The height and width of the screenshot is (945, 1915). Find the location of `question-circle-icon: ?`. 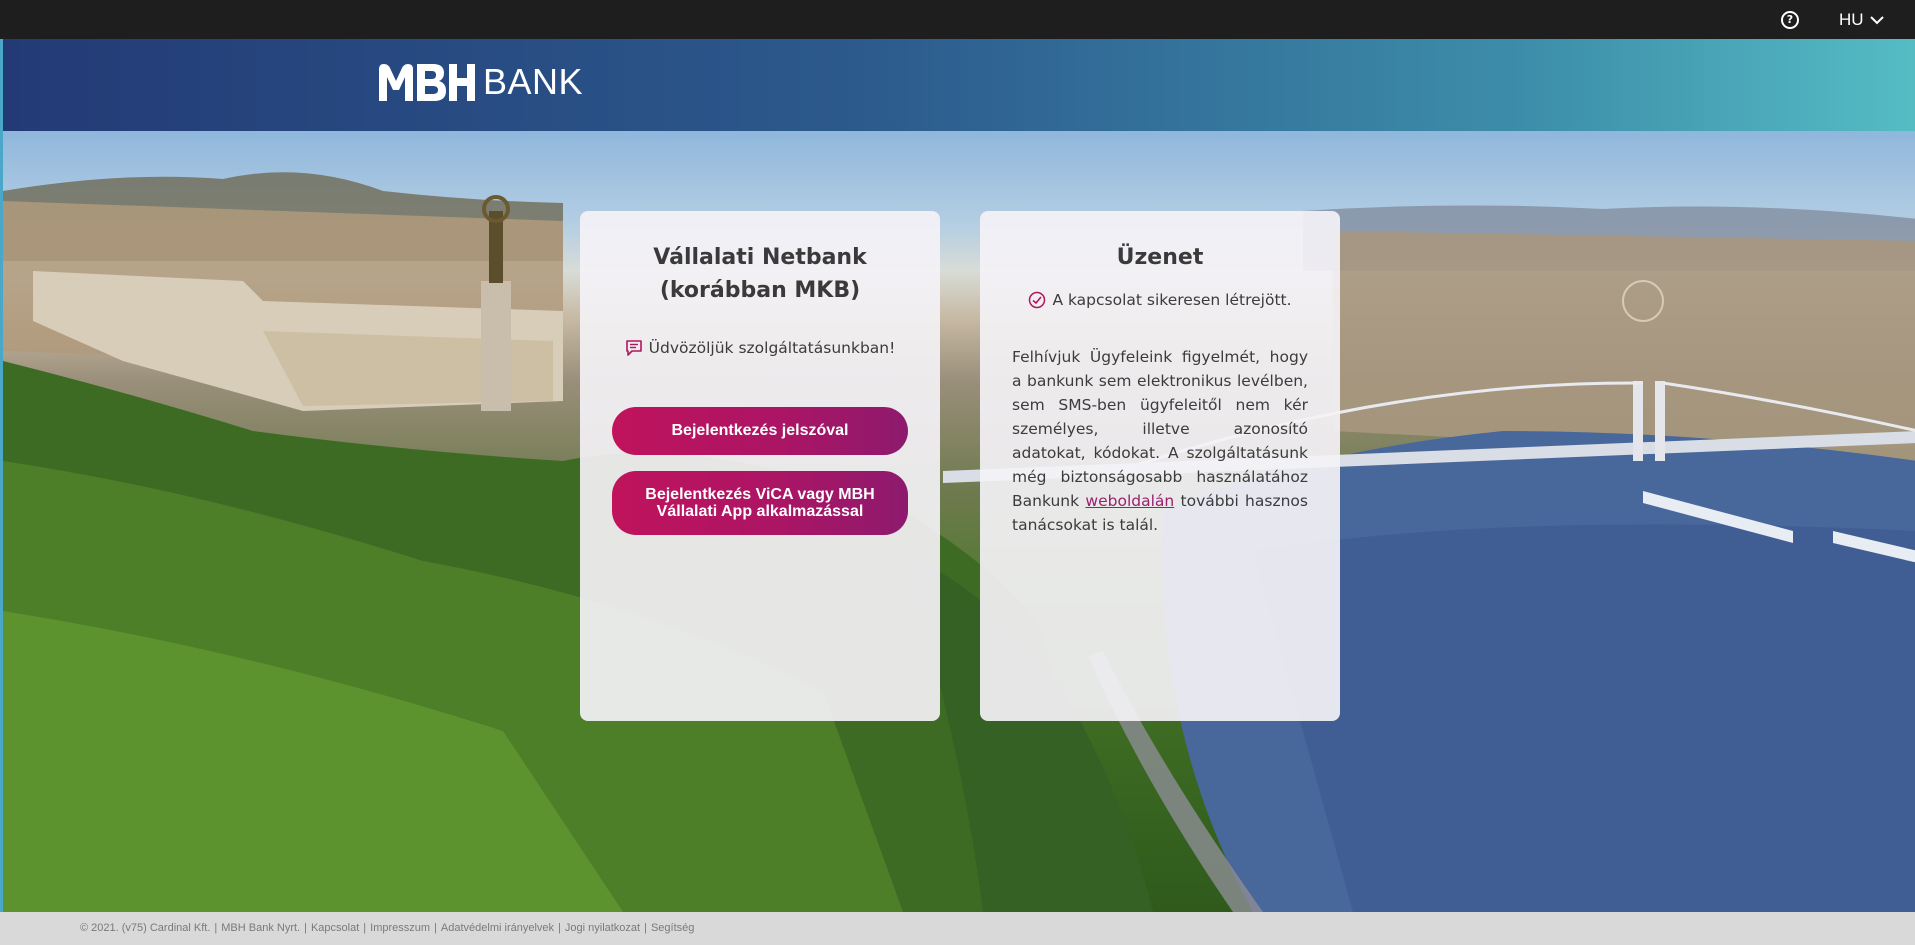

question-circle-icon: ? is located at coordinates (1790, 20).